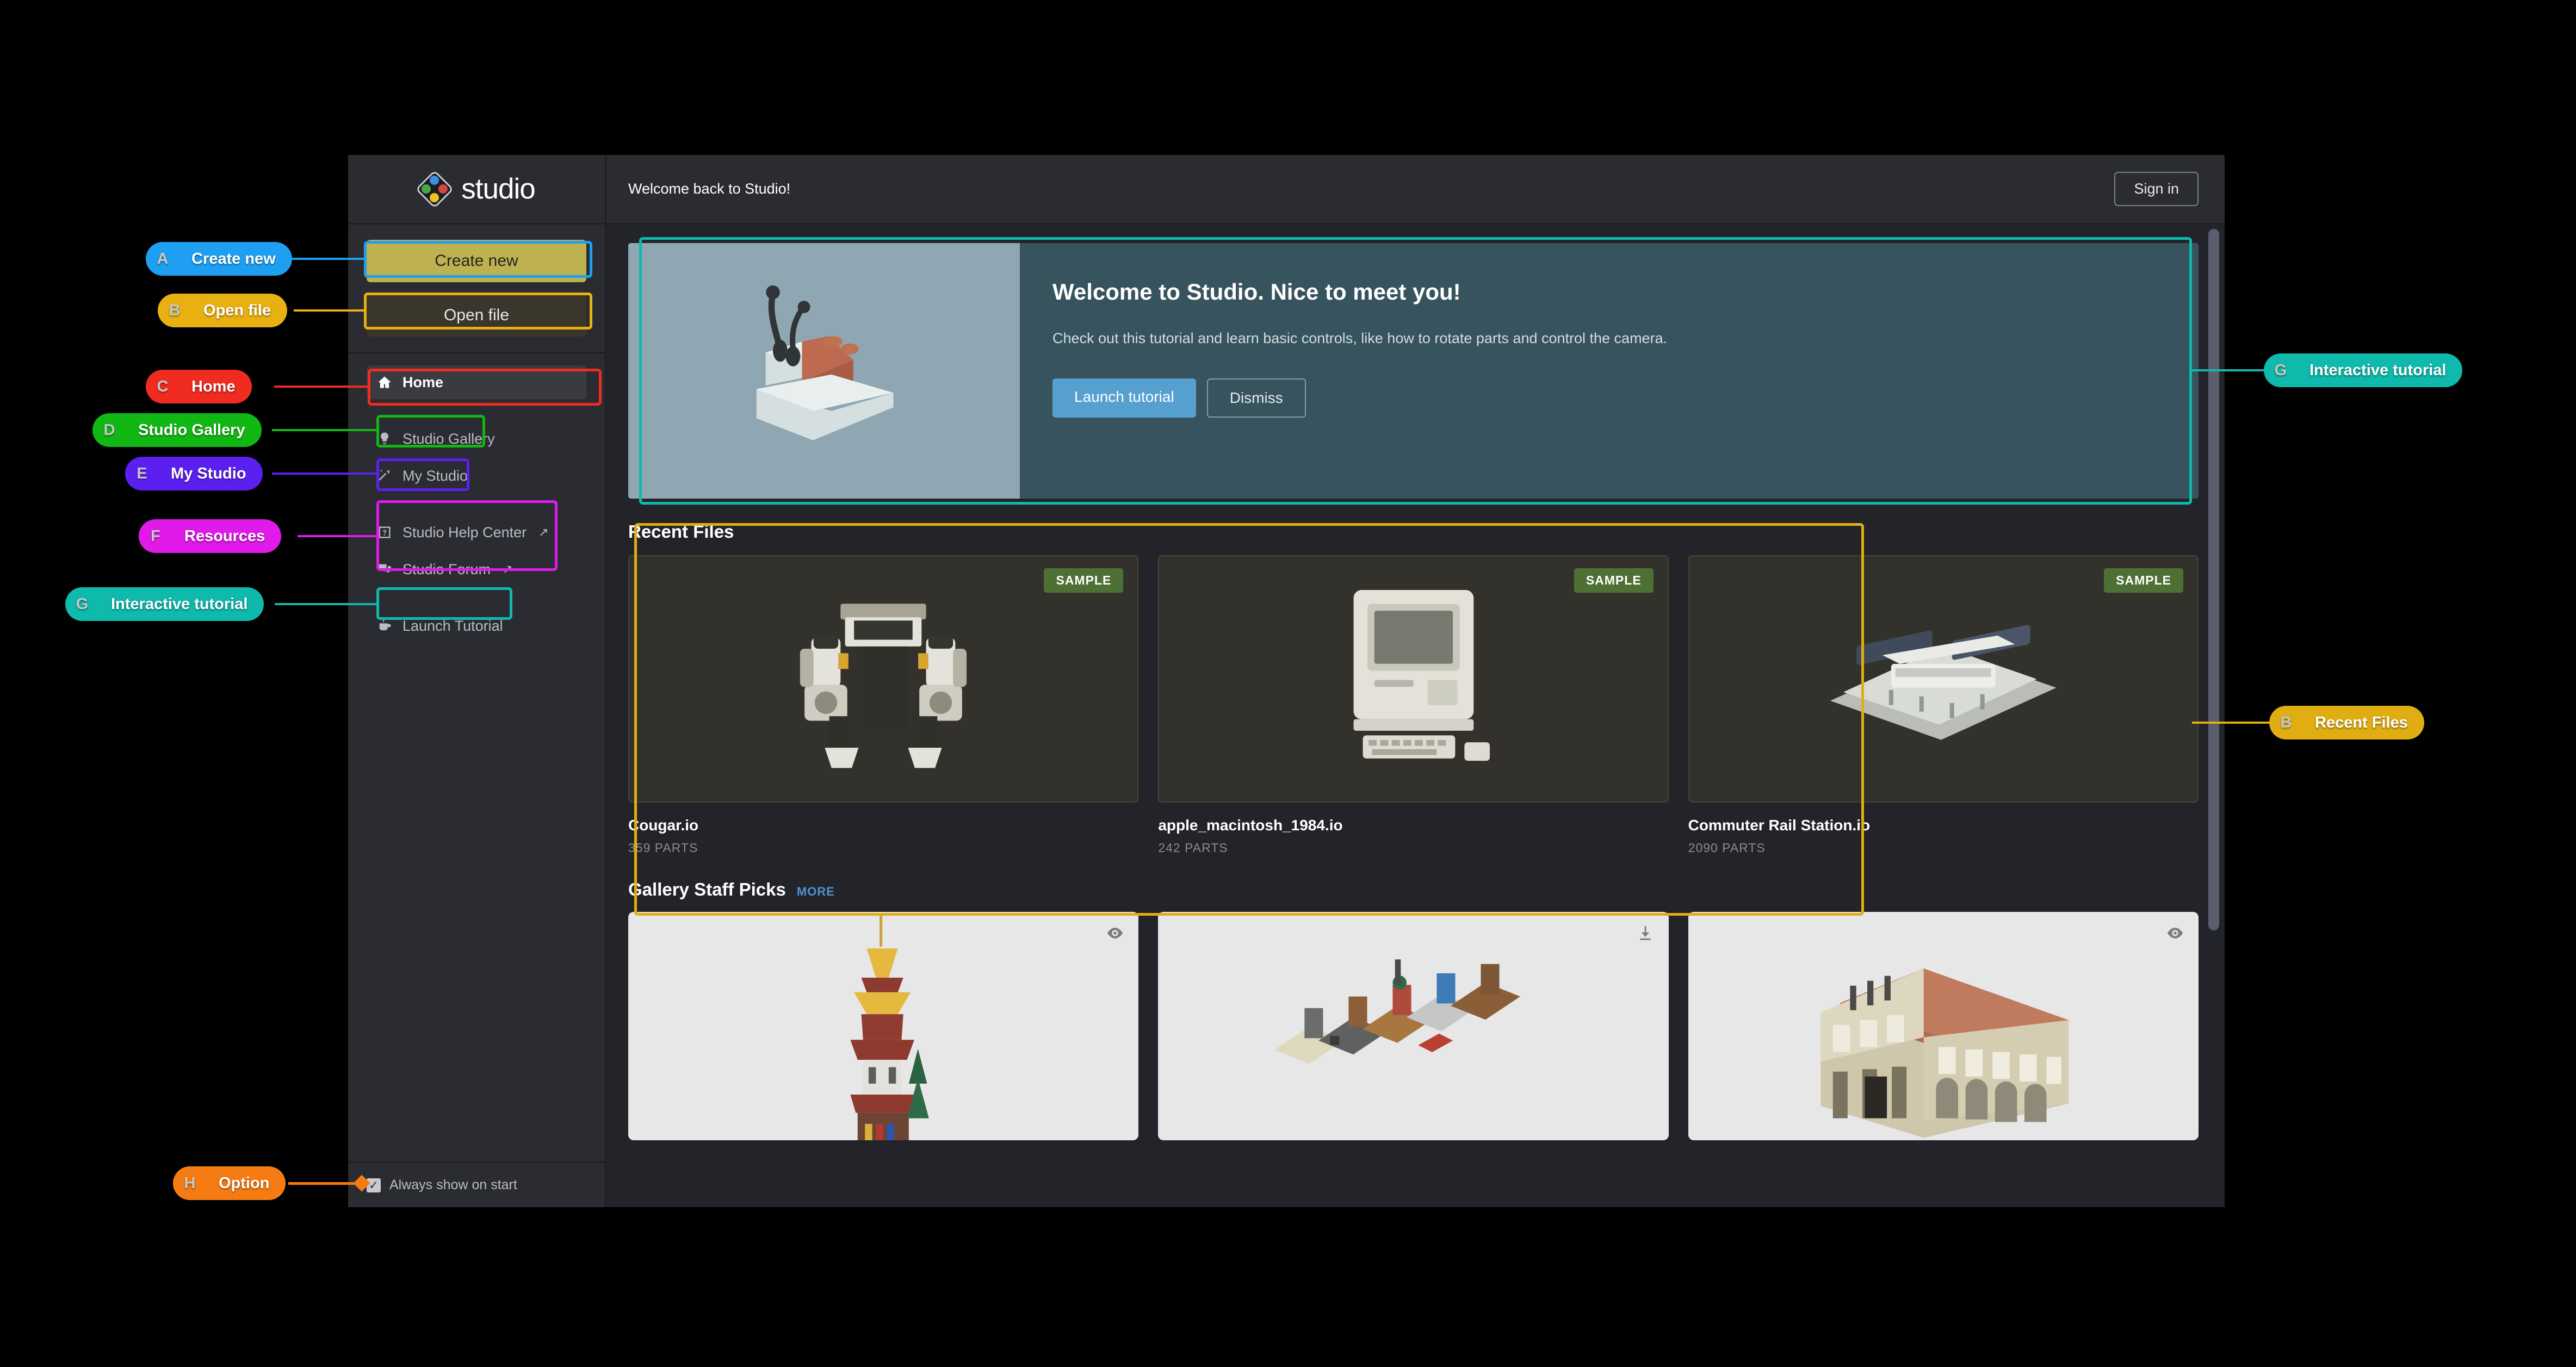 Image resolution: width=2576 pixels, height=1367 pixels. I want to click on lightbulb-icon, so click(384, 439).